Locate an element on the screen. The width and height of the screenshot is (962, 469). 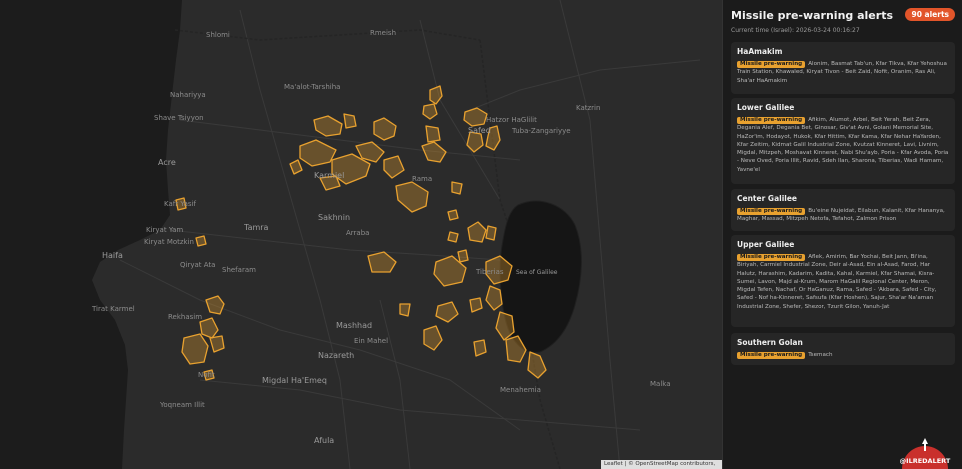
panel-title: Missile pre-warning alerts is located at coordinates (812, 15).